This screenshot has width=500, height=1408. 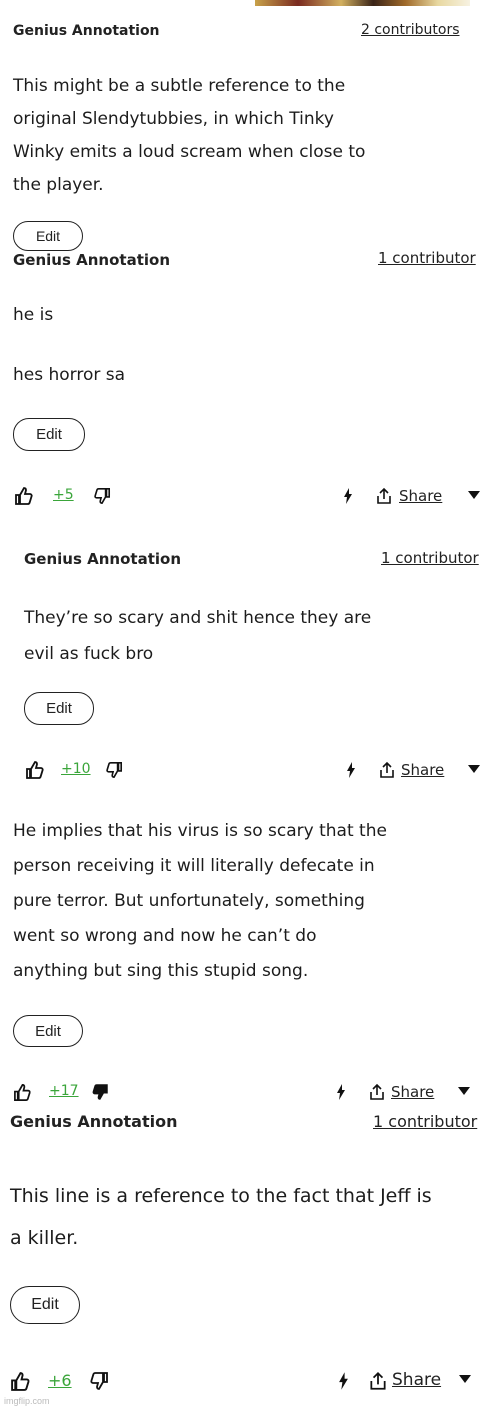 What do you see at coordinates (362, 3) in the screenshot?
I see `cropped-header-image` at bounding box center [362, 3].